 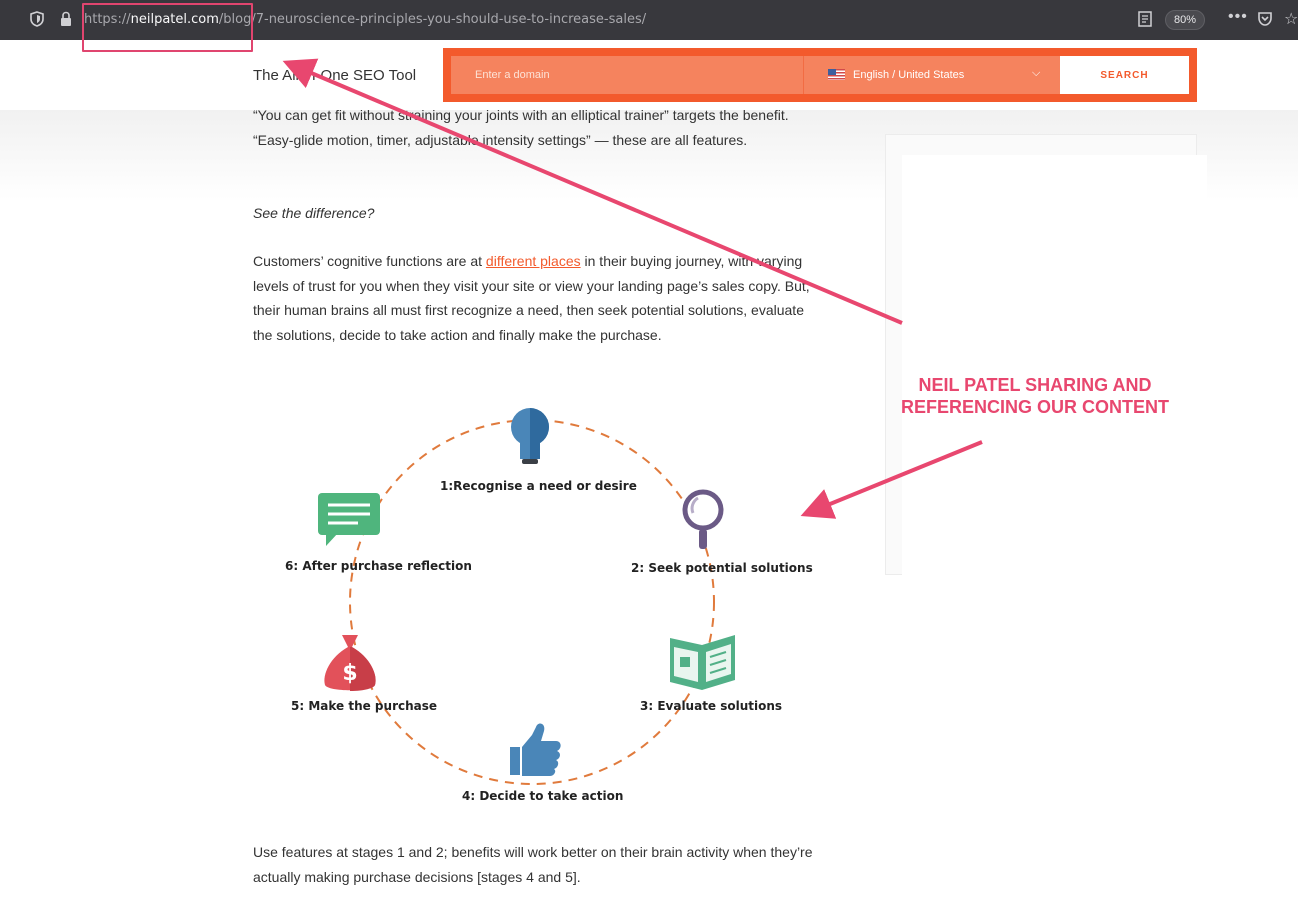 What do you see at coordinates (378, 566) in the screenshot?
I see `step-6-label: 6: After purchase reflection` at bounding box center [378, 566].